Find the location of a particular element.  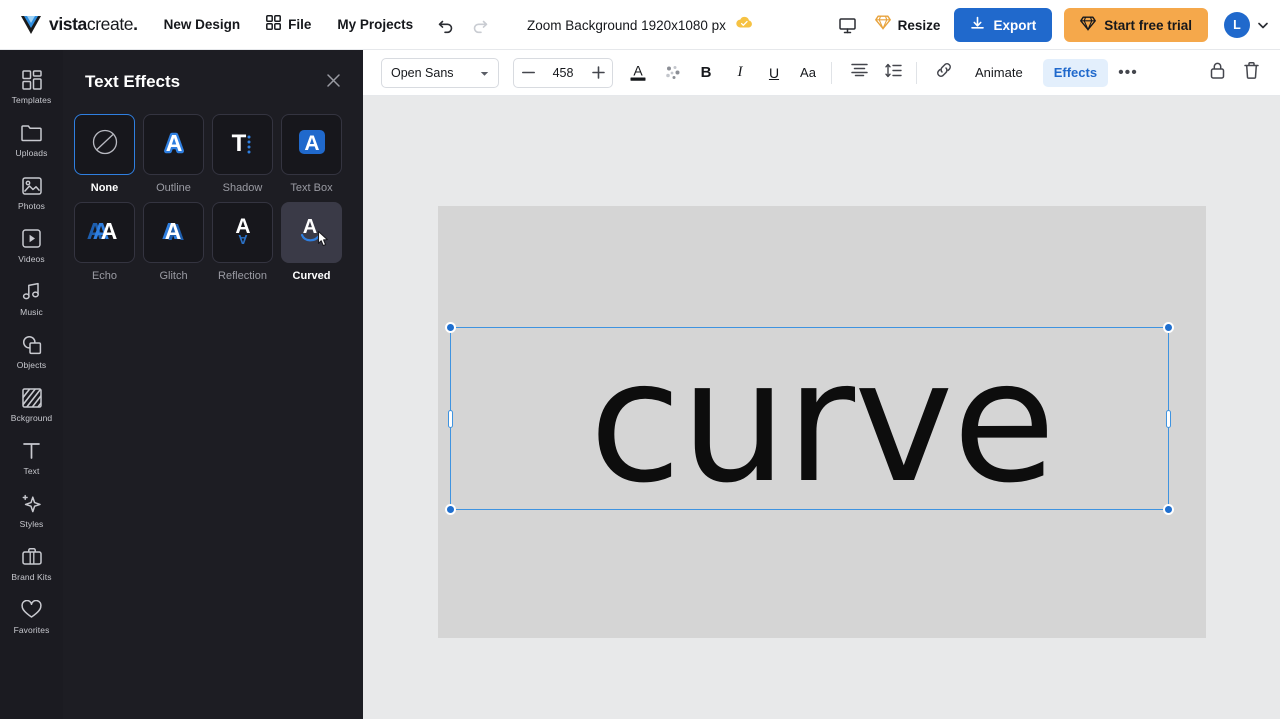

link-icon is located at coordinates (944, 72).